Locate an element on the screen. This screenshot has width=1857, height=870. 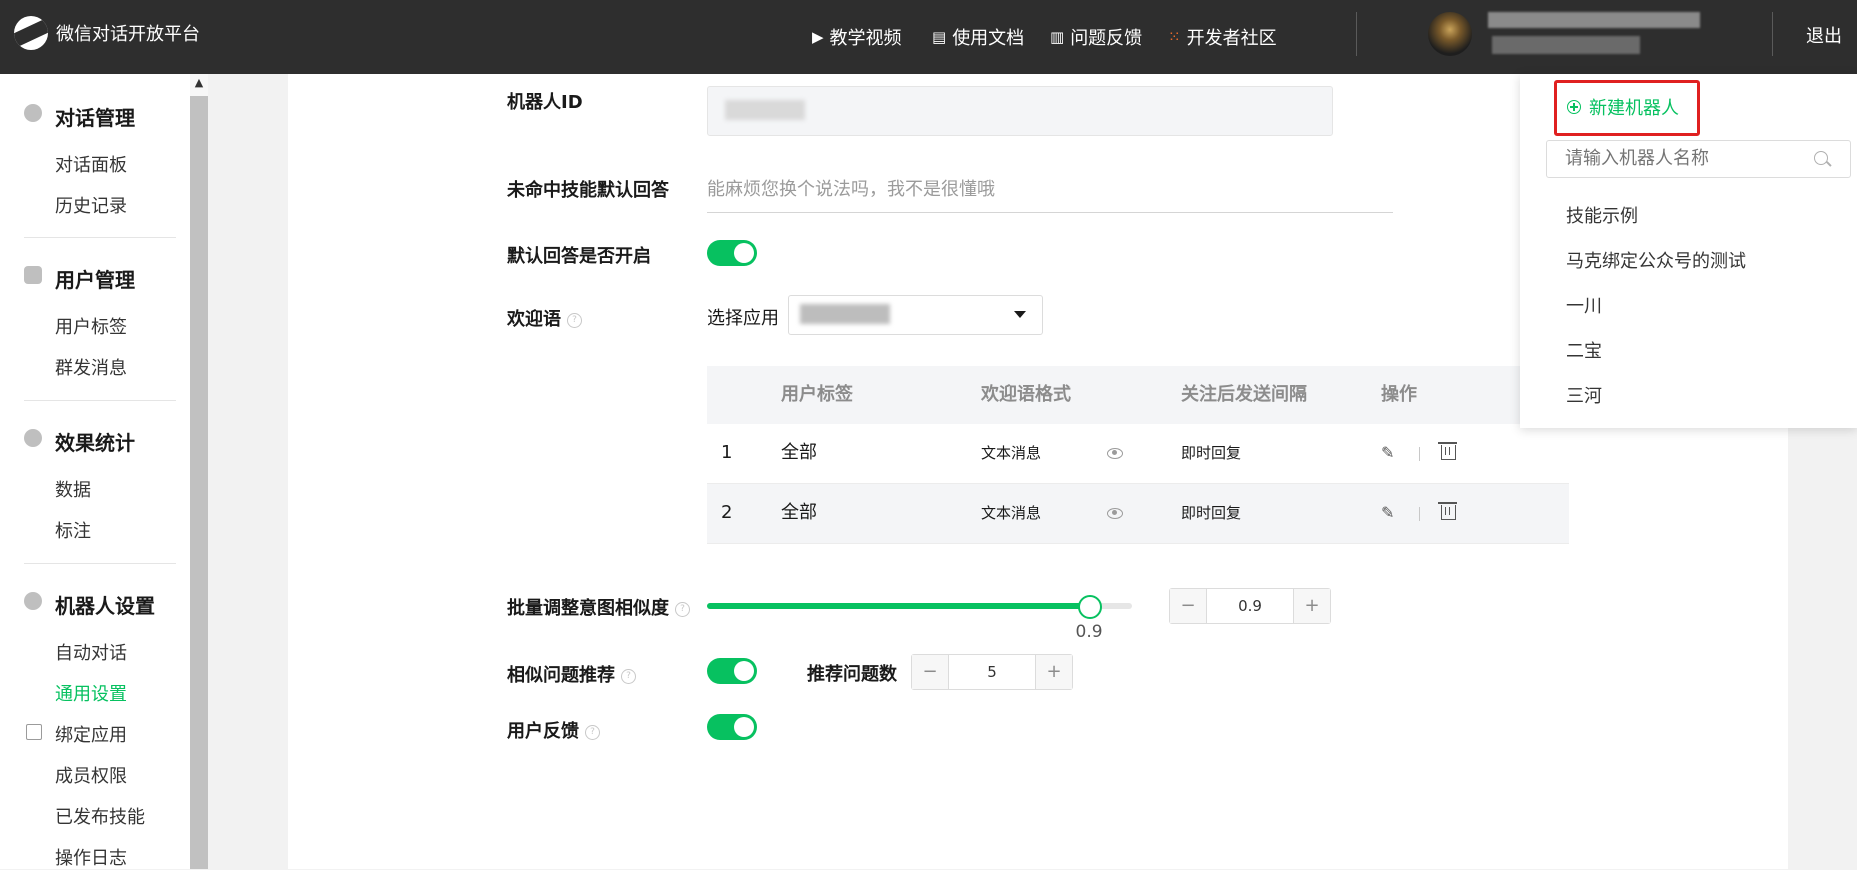
wechat-logo-icon is located at coordinates (31, 33).